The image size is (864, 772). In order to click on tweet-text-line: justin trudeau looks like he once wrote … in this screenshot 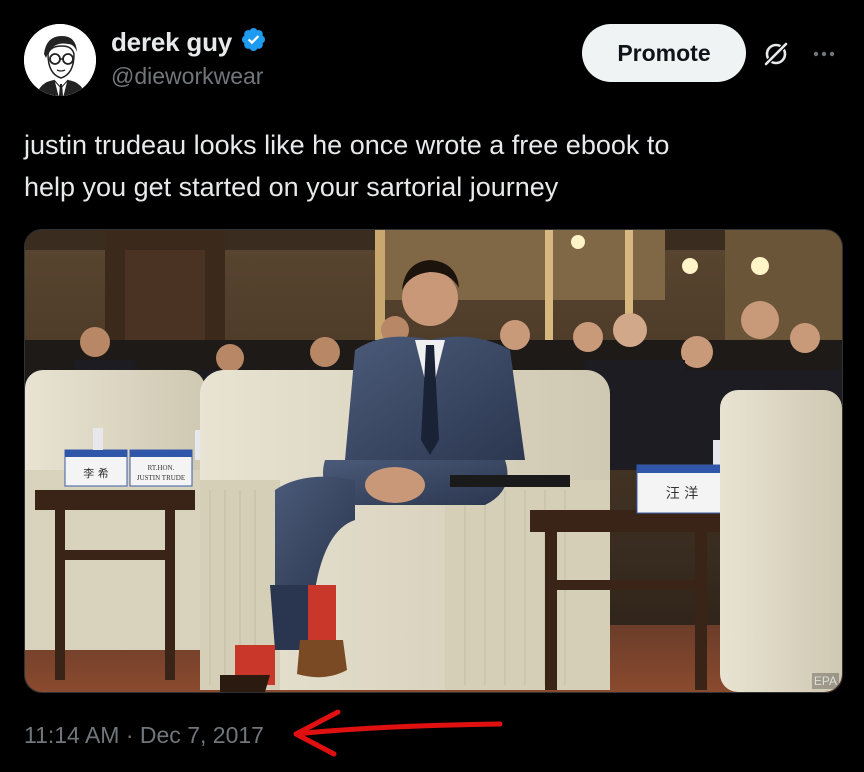, I will do `click(347, 145)`.